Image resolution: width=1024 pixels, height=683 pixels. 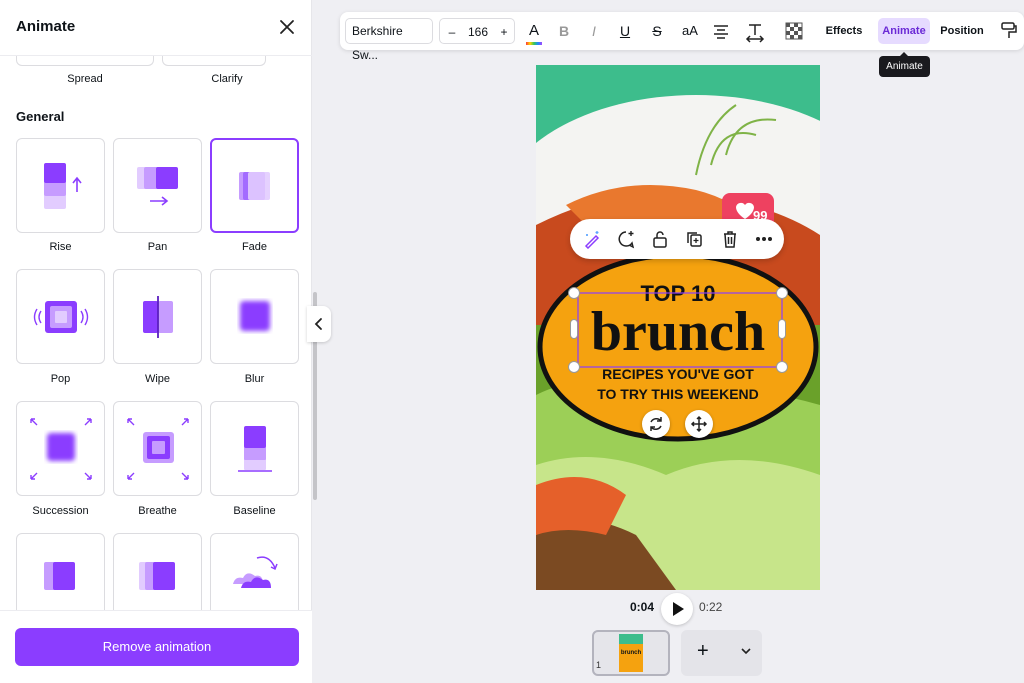 I want to click on transparency-button, so click(x=794, y=31).